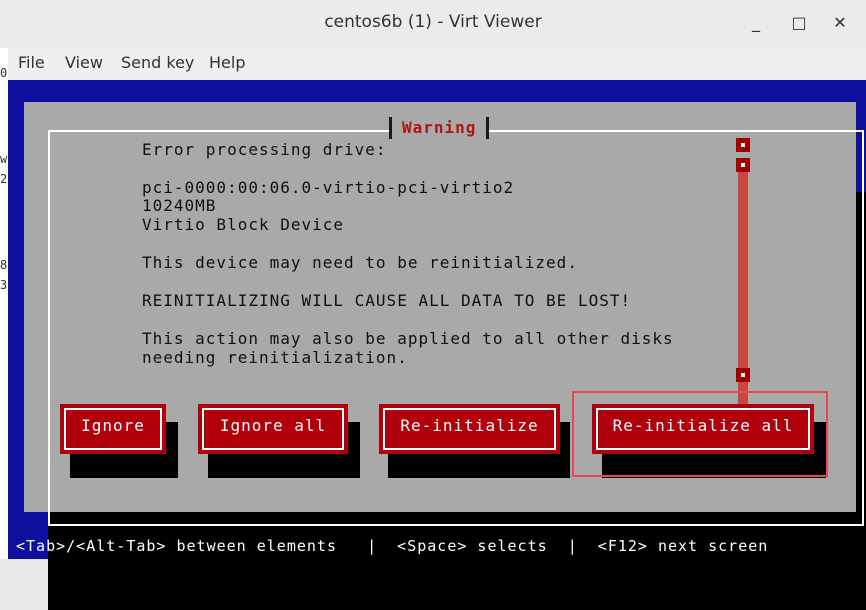  I want to click on menu-send-key: Send key, so click(157, 62).